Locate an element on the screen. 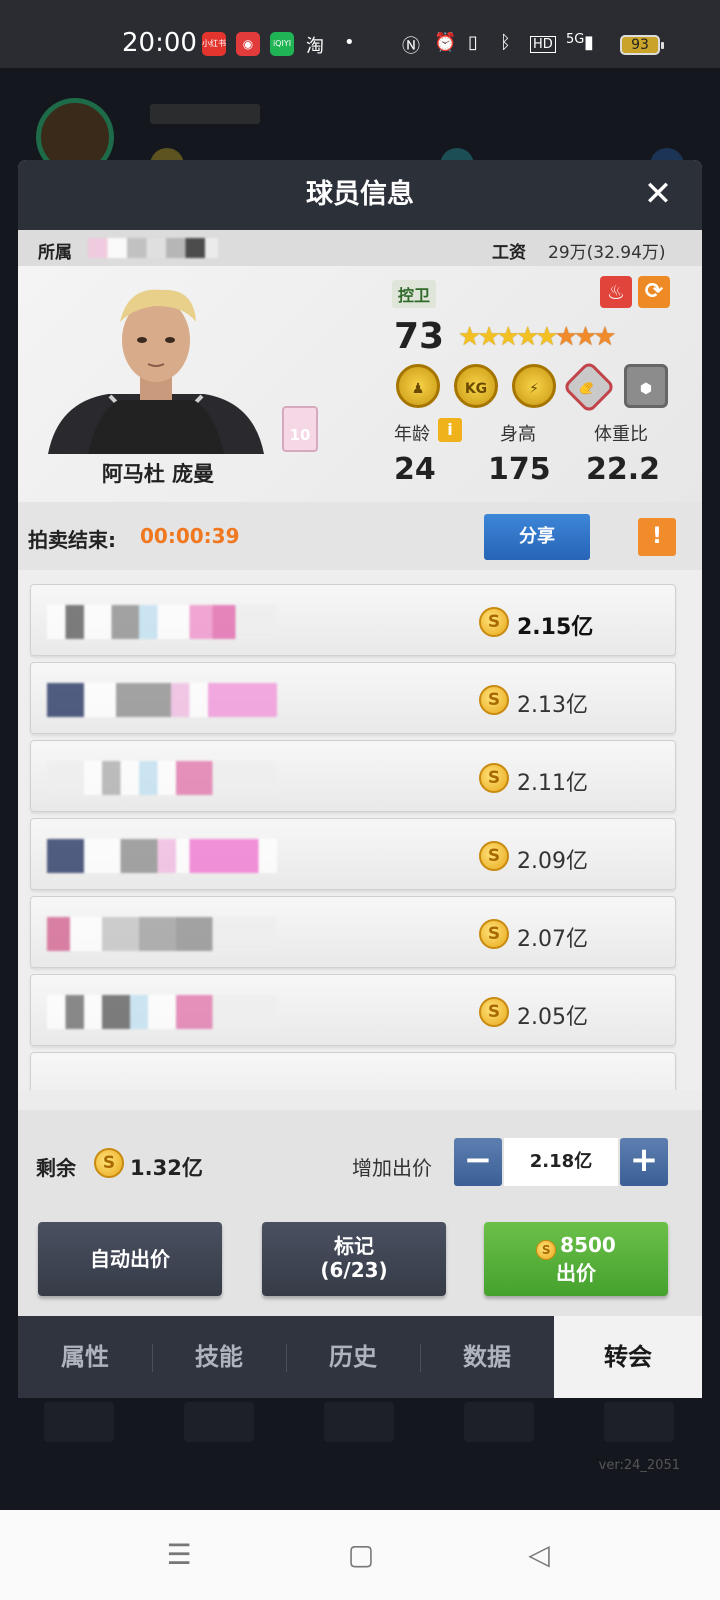 The width and height of the screenshot is (720, 1600). background-username is located at coordinates (205, 114).